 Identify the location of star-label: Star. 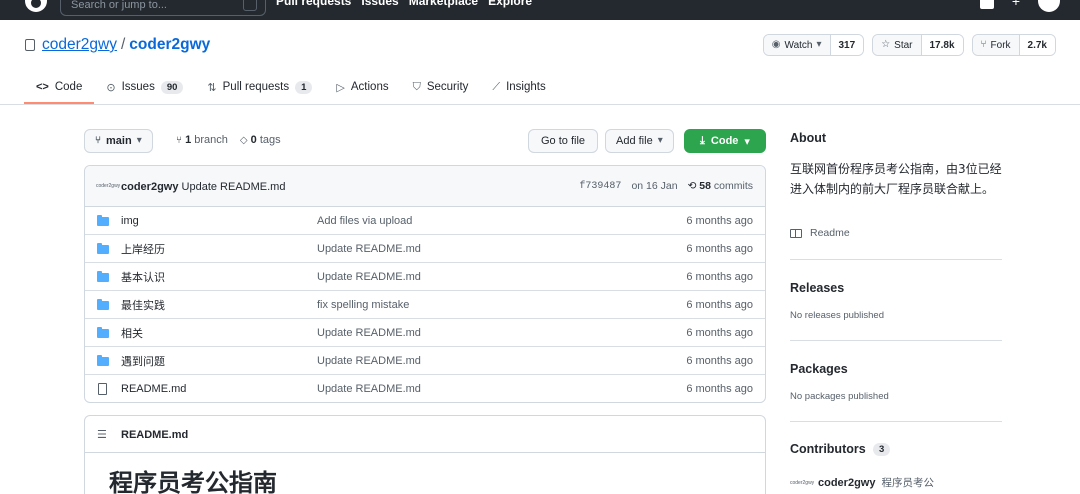
(903, 45).